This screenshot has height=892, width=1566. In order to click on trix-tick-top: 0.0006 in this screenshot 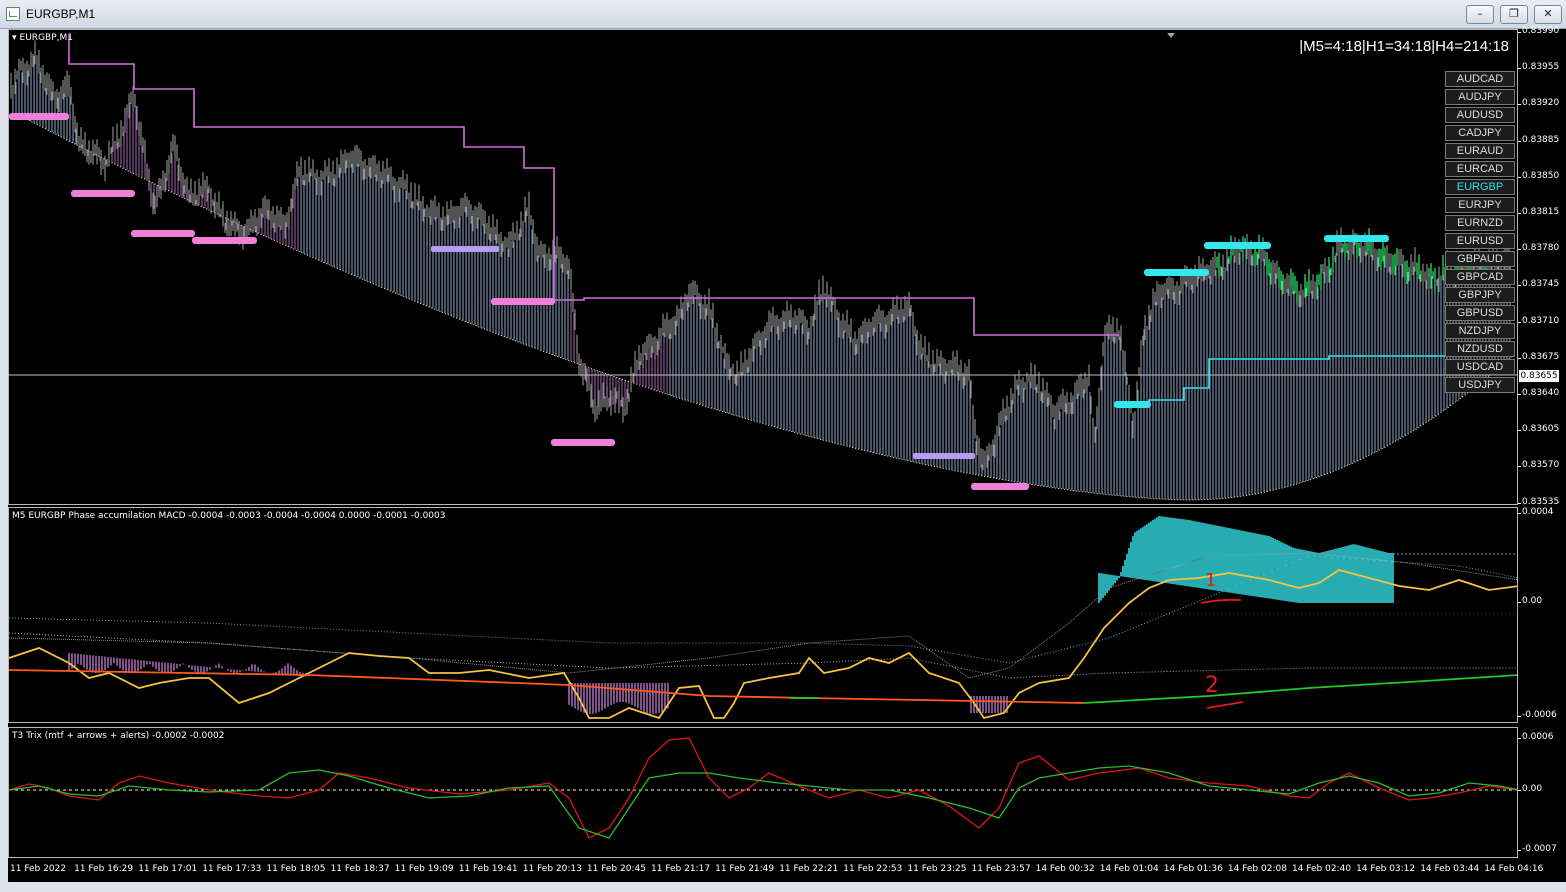, I will do `click(1536, 737)`.